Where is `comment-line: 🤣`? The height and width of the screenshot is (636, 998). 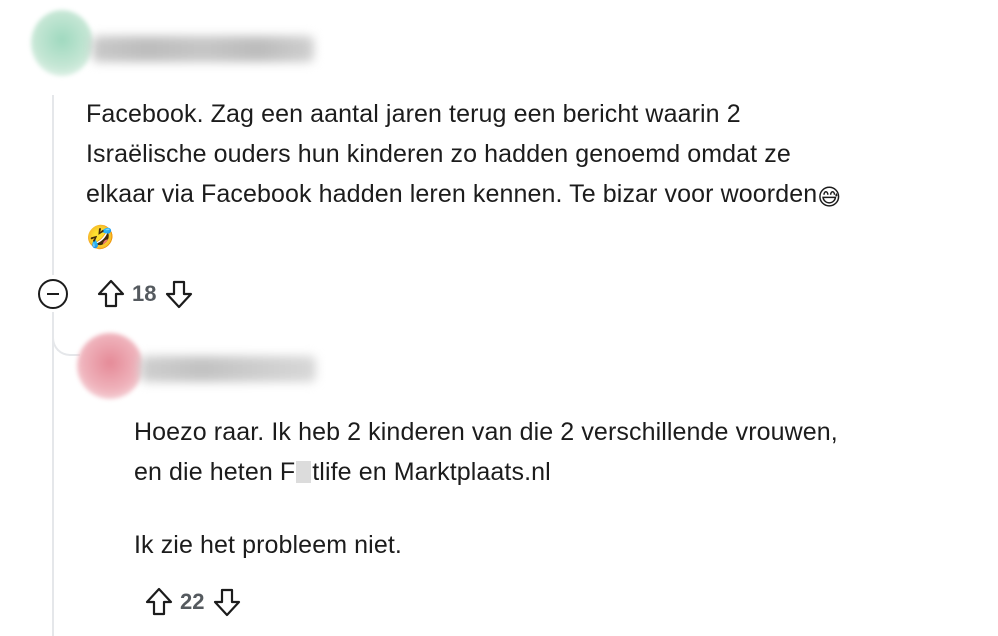
comment-line: 🤣 is located at coordinates (526, 234).